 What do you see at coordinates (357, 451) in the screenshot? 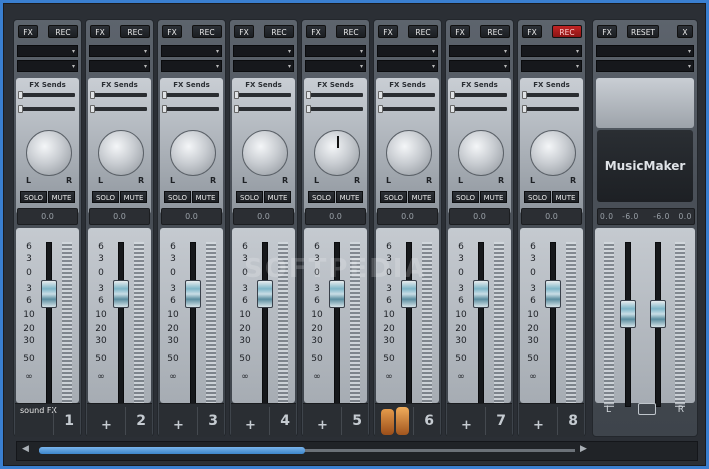
I see `horizontal-scrollbar: ◀ ▶` at bounding box center [357, 451].